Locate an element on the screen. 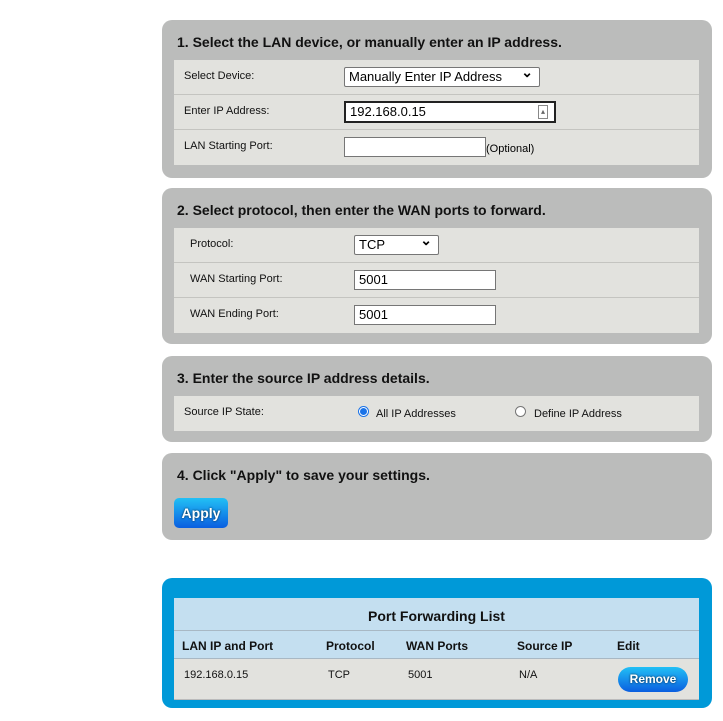  optional-note: (Optional) is located at coordinates (510, 149).